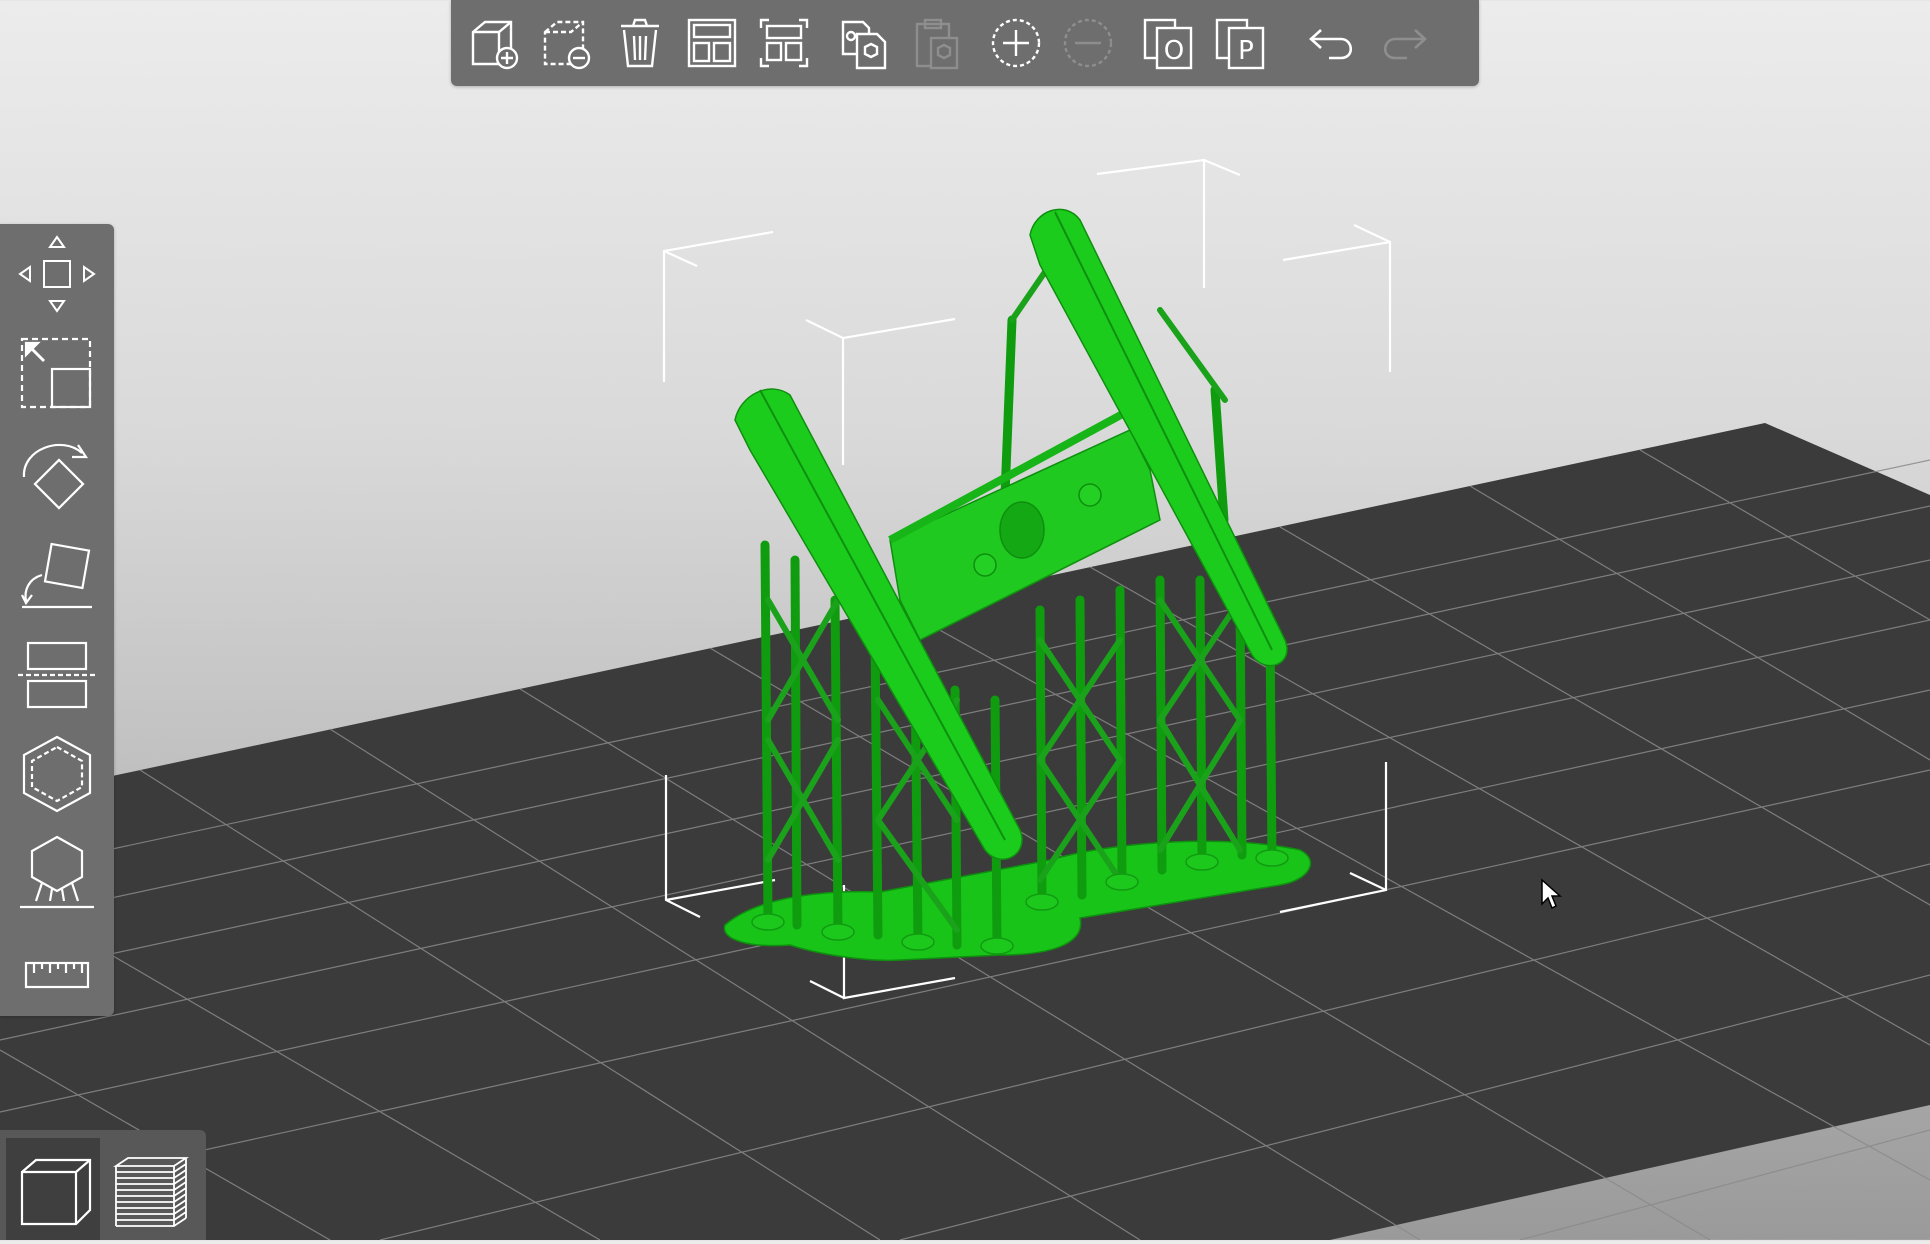 Image resolution: width=1930 pixels, height=1244 pixels. What do you see at coordinates (57, 674) in the screenshot?
I see `cut-icon` at bounding box center [57, 674].